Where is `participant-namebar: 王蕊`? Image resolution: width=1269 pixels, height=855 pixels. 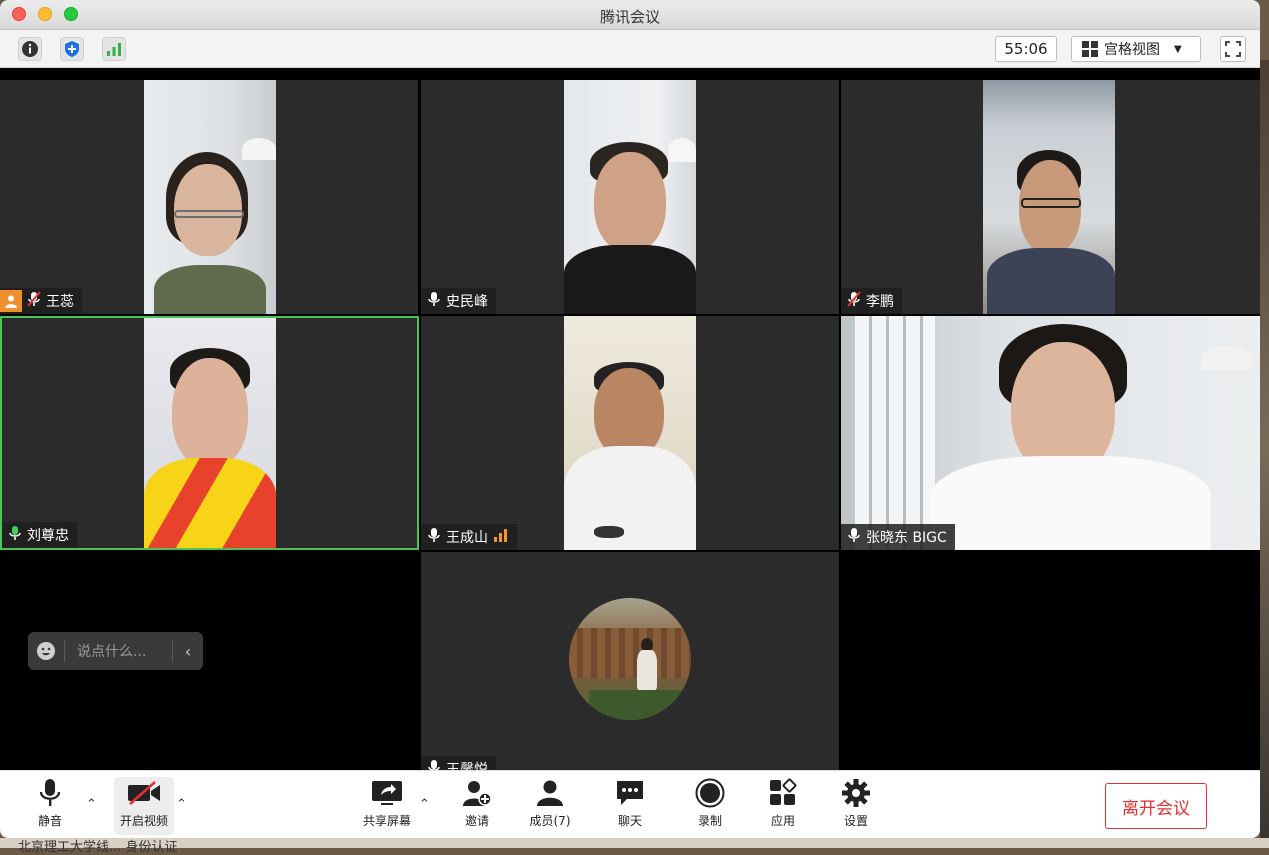 participant-namebar: 王蕊 is located at coordinates (41, 301).